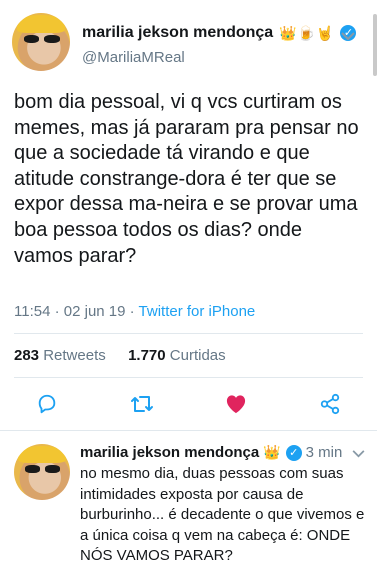  I want to click on name-emojis: 👑🍺🤘, so click(307, 32).